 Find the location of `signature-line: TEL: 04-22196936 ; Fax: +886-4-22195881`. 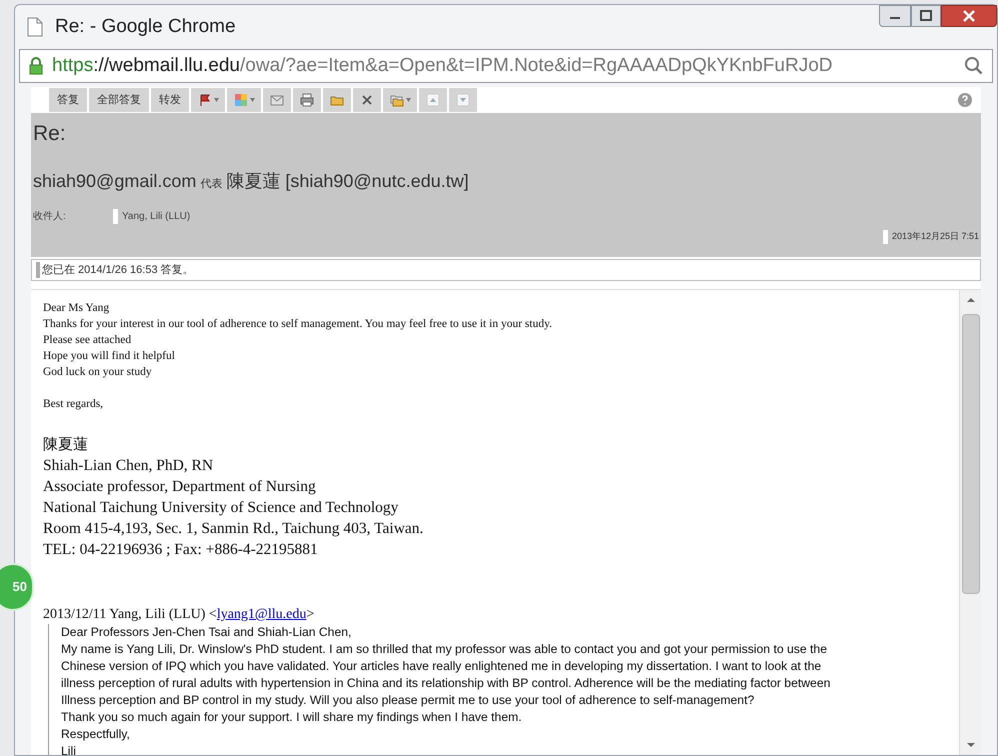

signature-line: TEL: 04-22196936 ; Fax: +886-4-22195881 is located at coordinates (181, 550).